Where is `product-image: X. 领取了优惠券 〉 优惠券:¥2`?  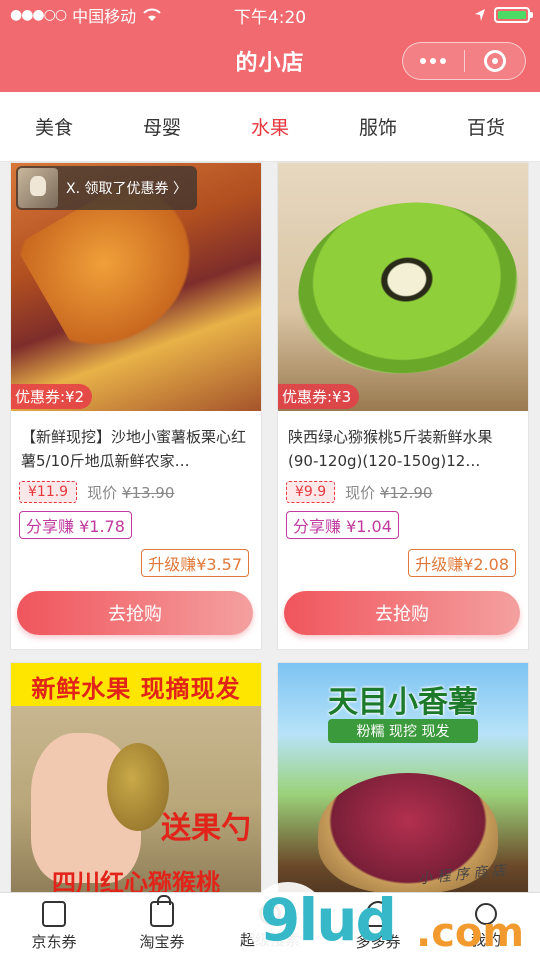 product-image: X. 领取了优惠券 〉 优惠券:¥2 is located at coordinates (136, 287).